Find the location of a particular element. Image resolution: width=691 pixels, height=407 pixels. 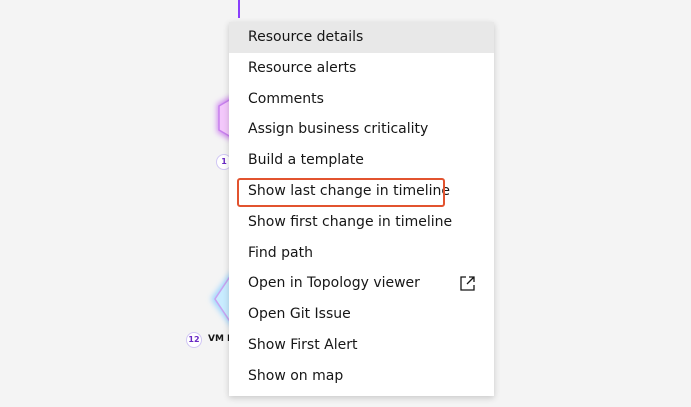

menu-item-resource-alerts: Resource alerts is located at coordinates (361, 68).